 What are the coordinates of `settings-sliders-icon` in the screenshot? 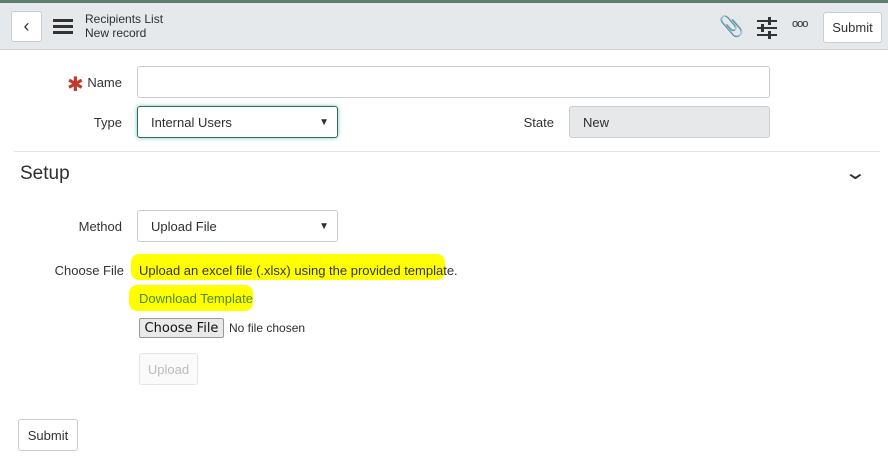 It's located at (767, 28).